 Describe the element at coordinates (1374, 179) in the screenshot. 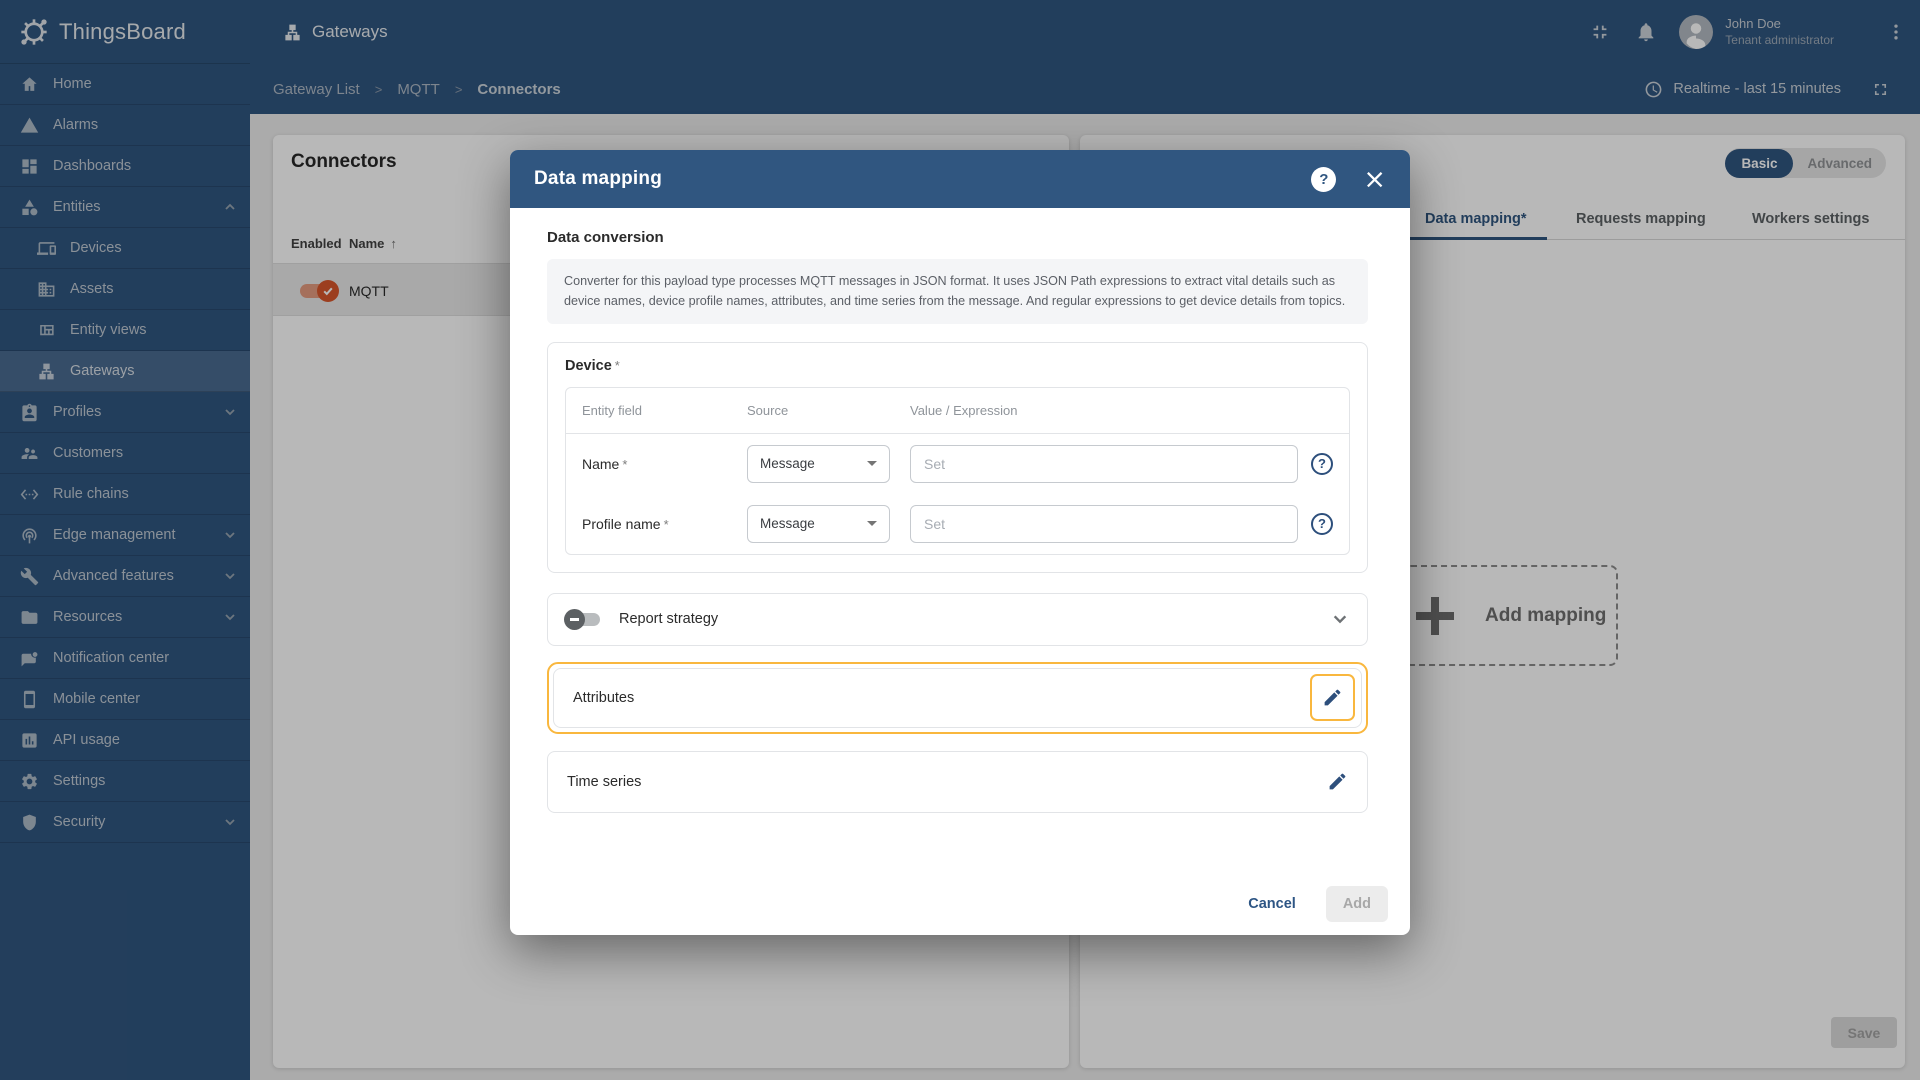

I see `close-icon: ×` at that location.